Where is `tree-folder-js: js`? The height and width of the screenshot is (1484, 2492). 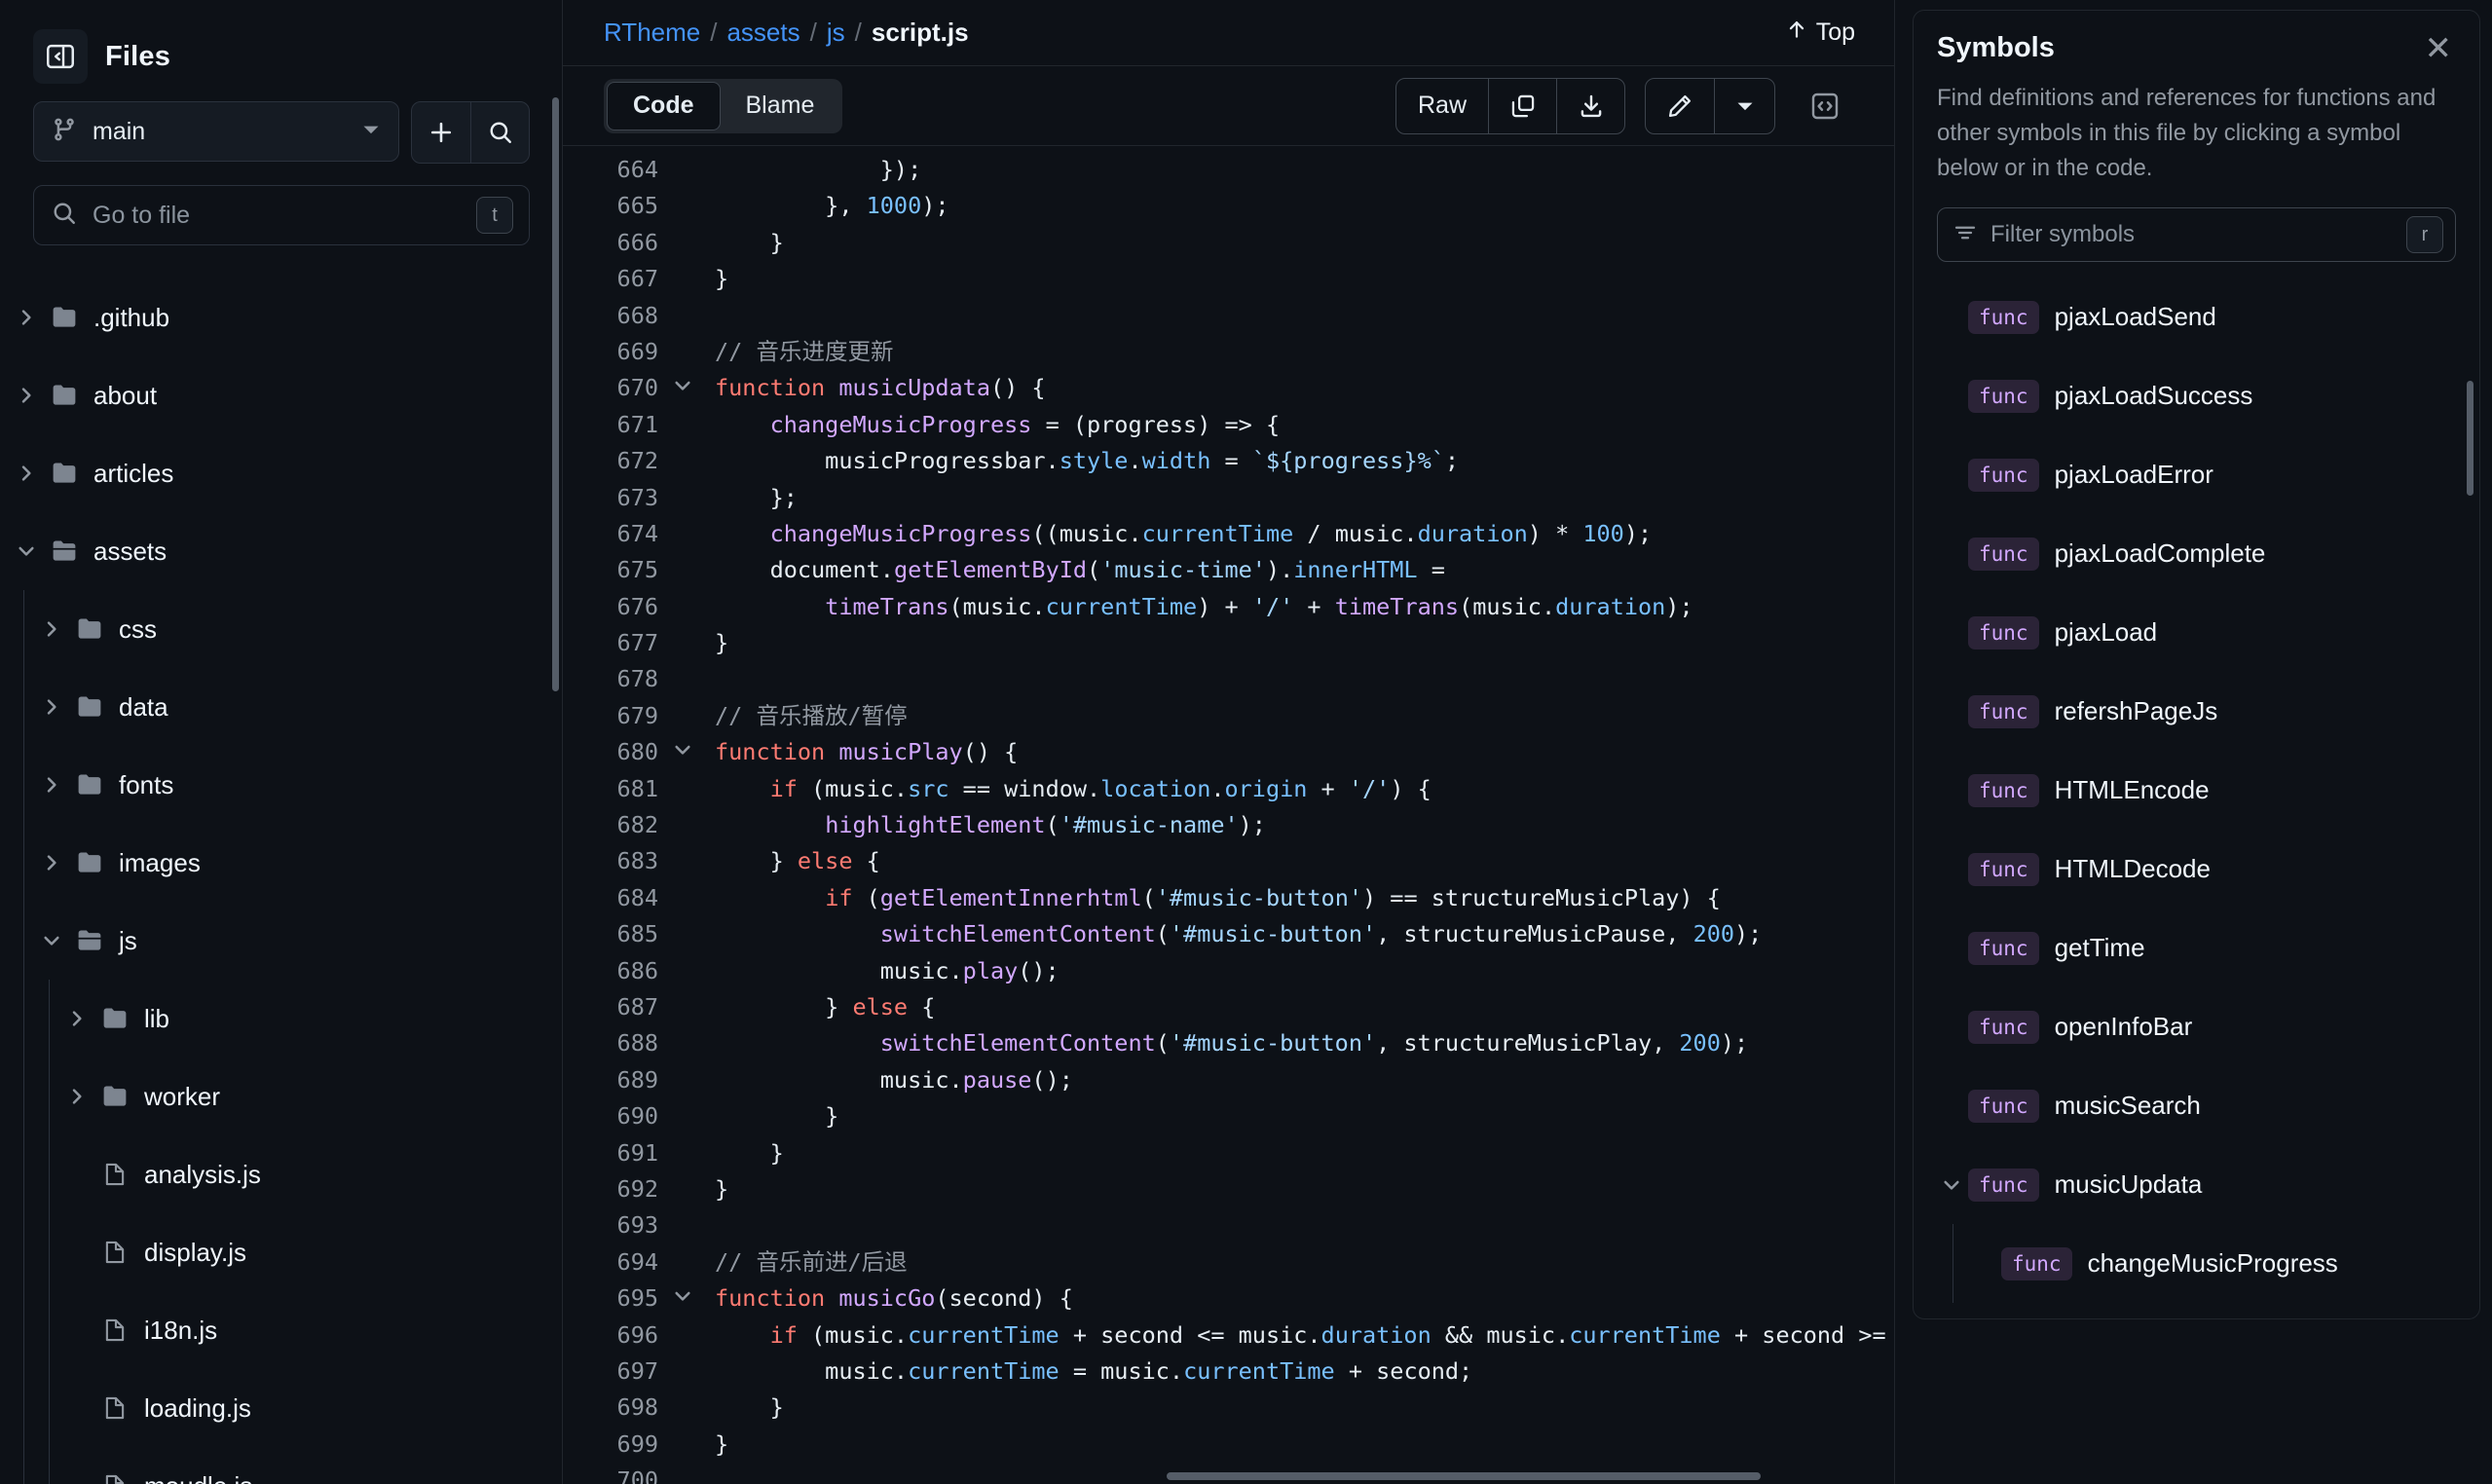 tree-folder-js: js is located at coordinates (286, 941).